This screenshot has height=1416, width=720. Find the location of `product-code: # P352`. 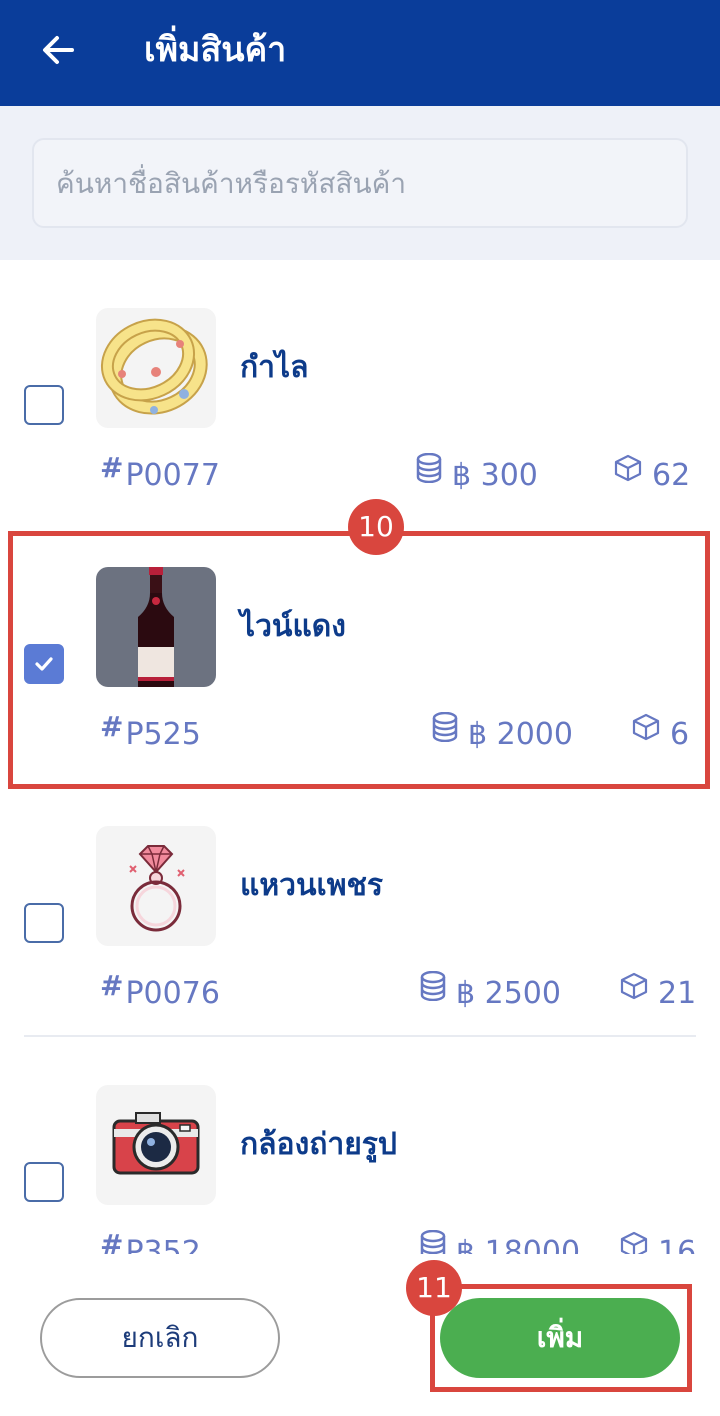

product-code: # P352 is located at coordinates (150, 1241).